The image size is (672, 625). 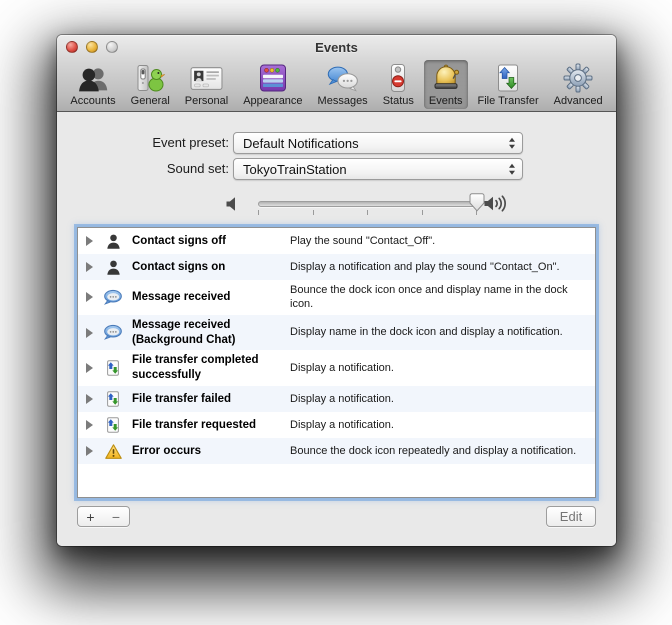 I want to click on event-title: Error occurs, so click(x=167, y=450).